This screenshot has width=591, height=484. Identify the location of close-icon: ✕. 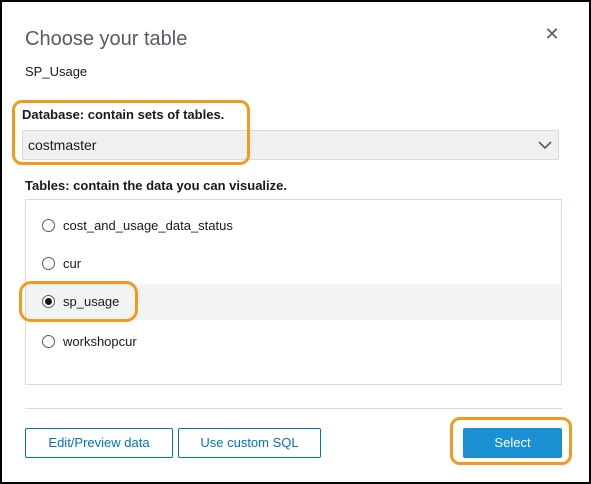
(552, 34).